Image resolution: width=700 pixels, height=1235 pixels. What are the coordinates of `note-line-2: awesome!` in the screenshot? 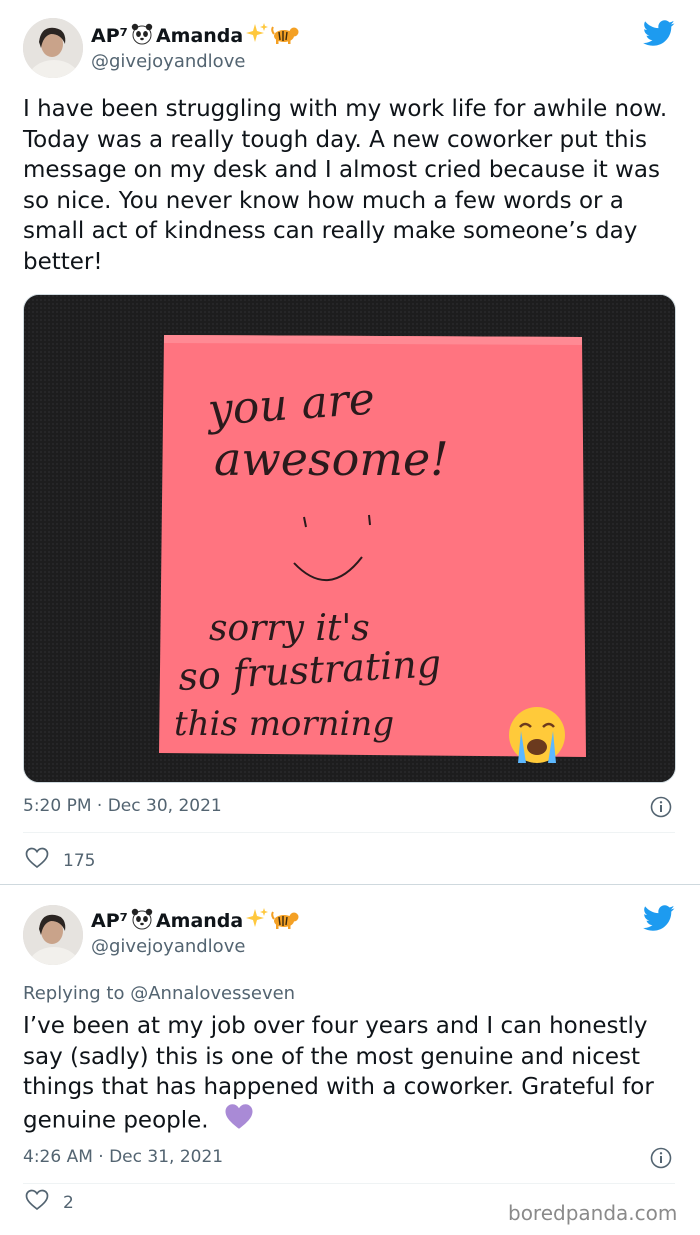 It's located at (331, 459).